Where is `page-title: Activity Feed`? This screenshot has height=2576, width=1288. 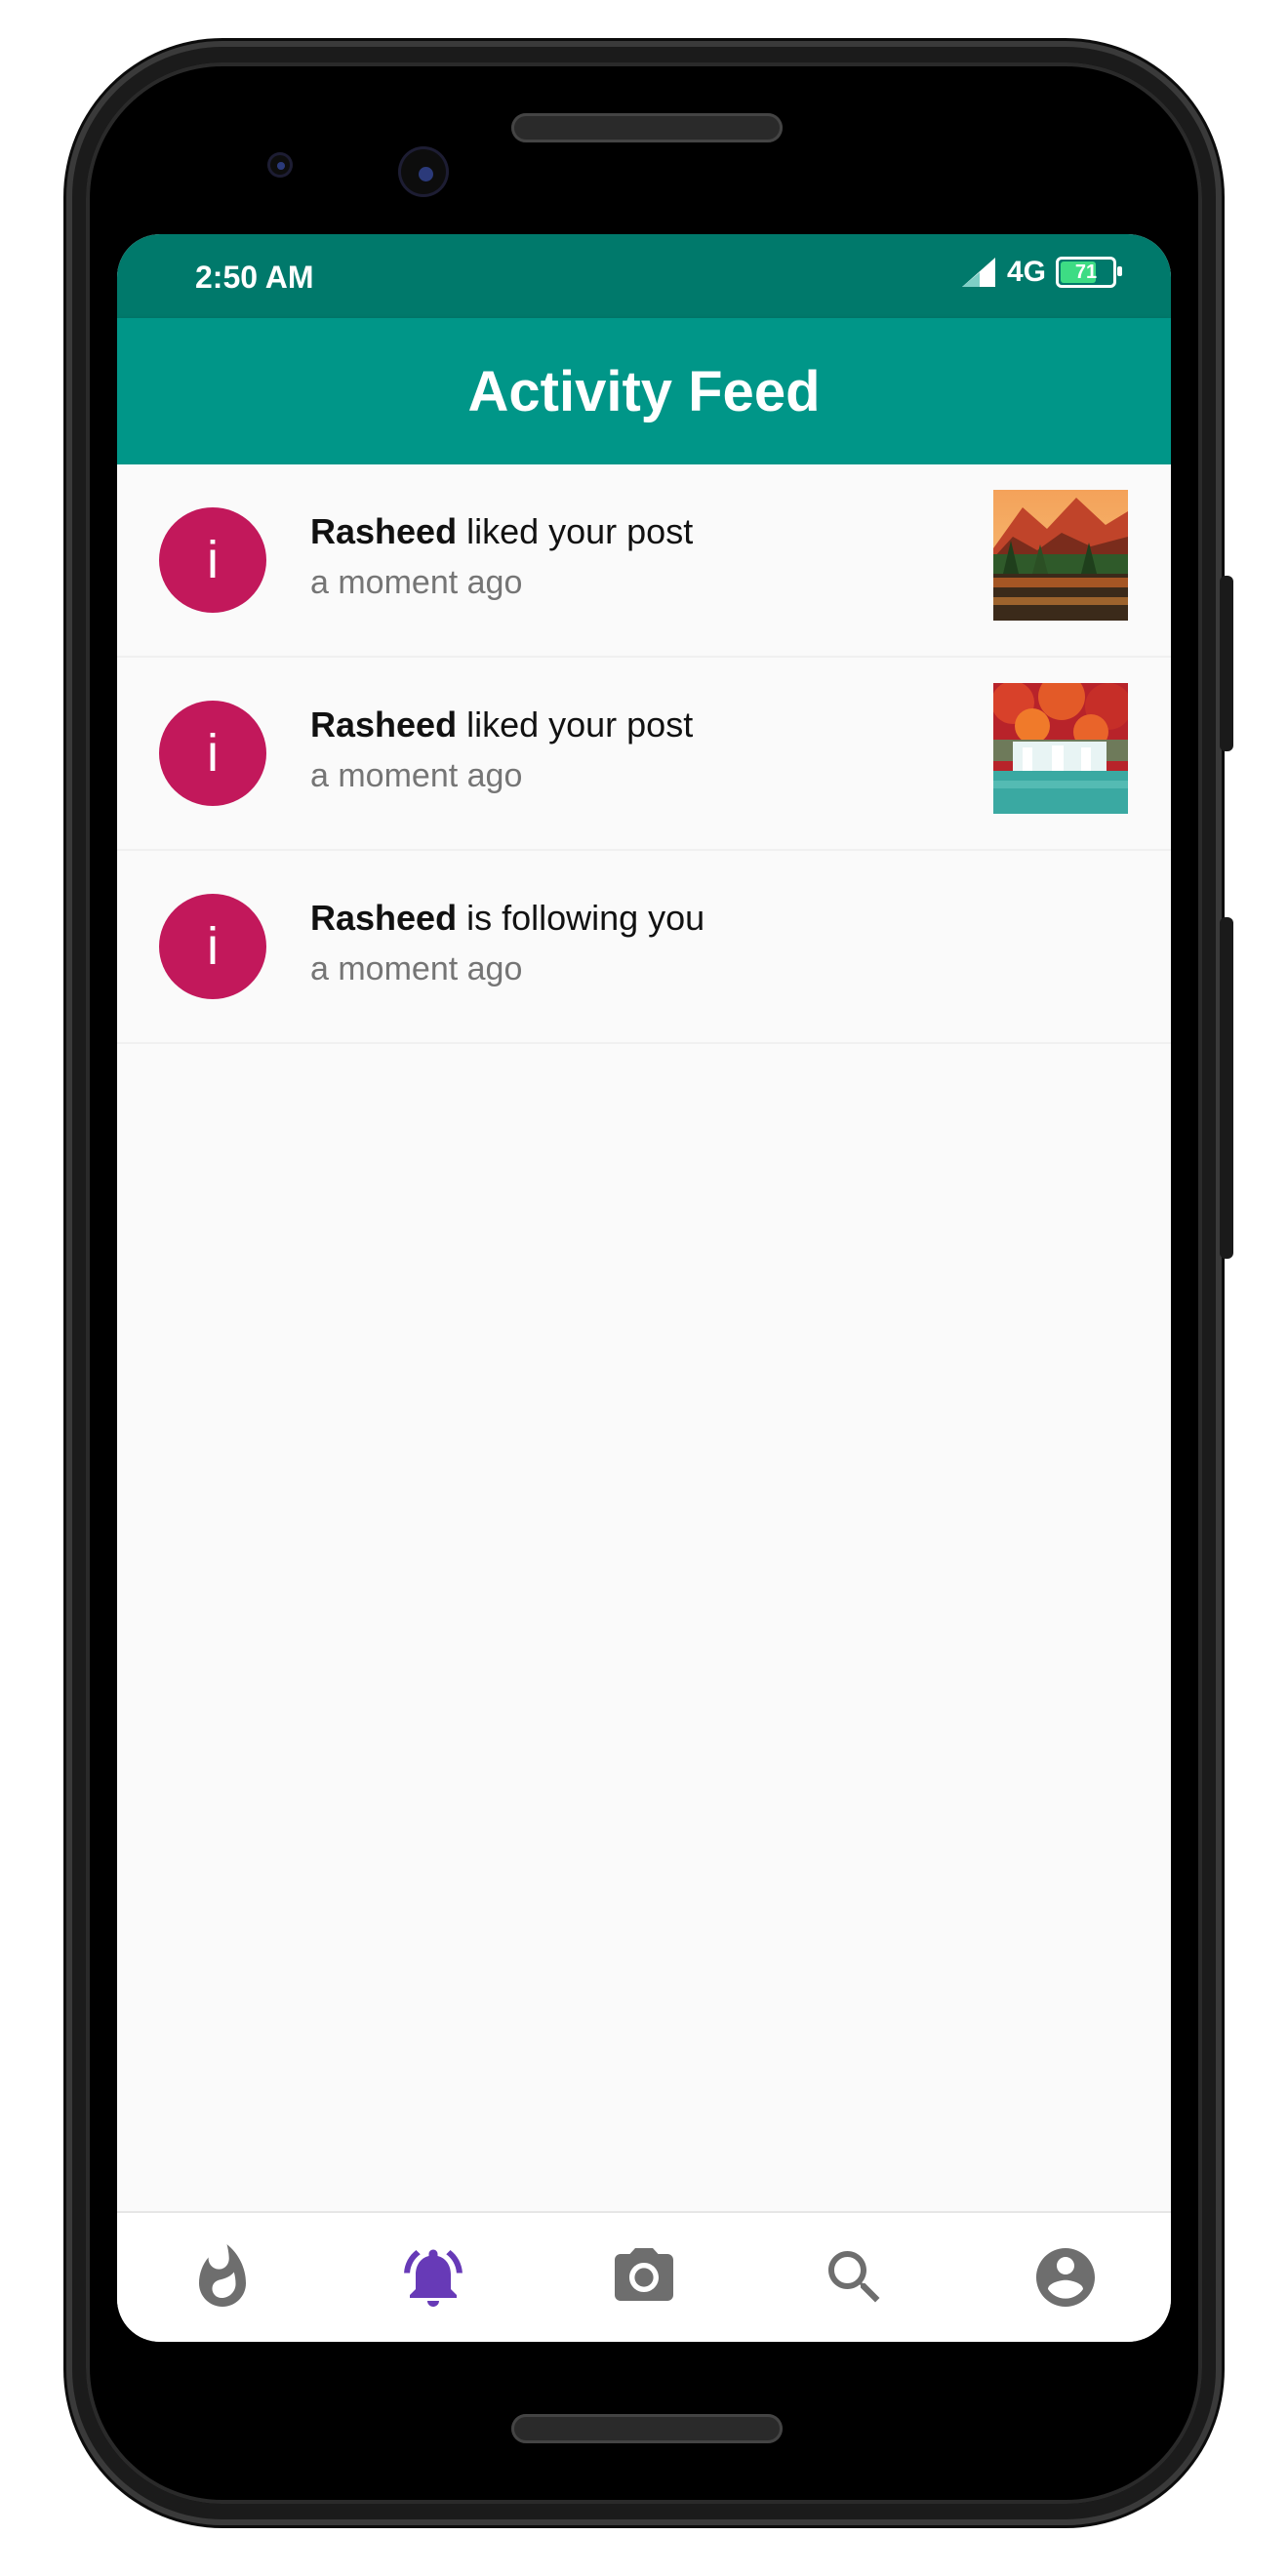
page-title: Activity Feed is located at coordinates (644, 391).